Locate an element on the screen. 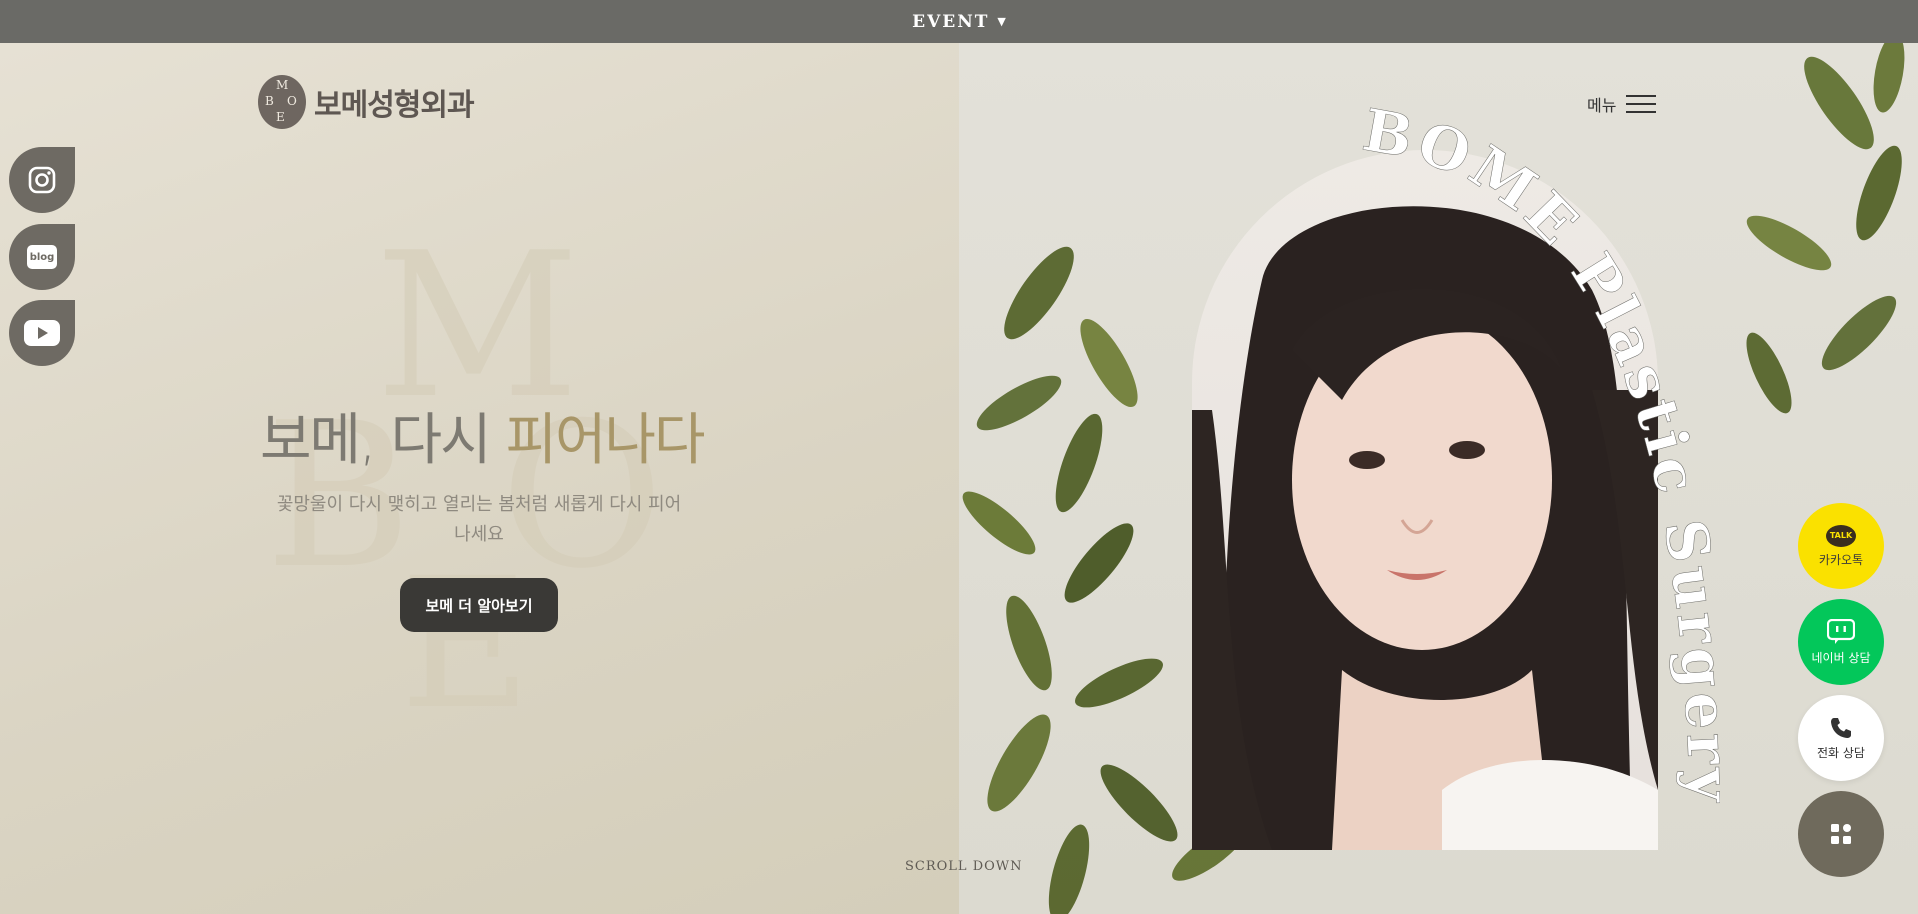 The height and width of the screenshot is (914, 1918). kakao-badge-text: TALK is located at coordinates (1841, 535).